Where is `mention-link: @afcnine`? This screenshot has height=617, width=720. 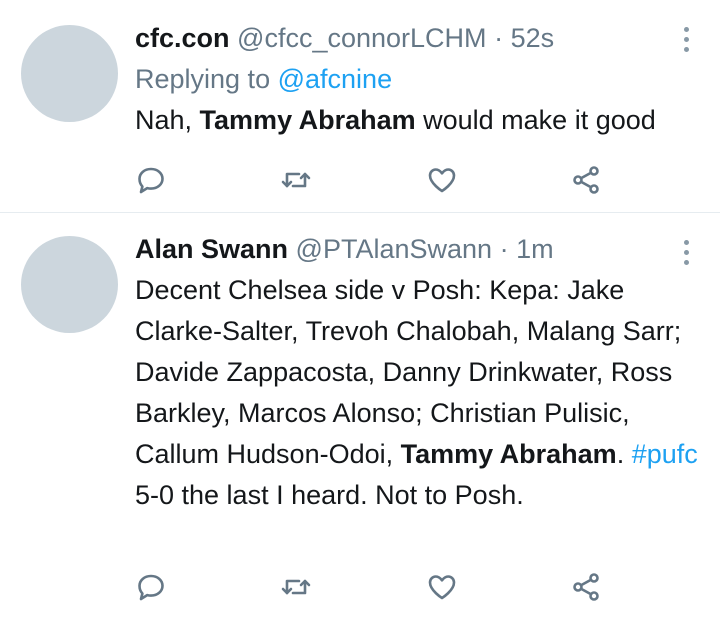 mention-link: @afcnine is located at coordinates (335, 79).